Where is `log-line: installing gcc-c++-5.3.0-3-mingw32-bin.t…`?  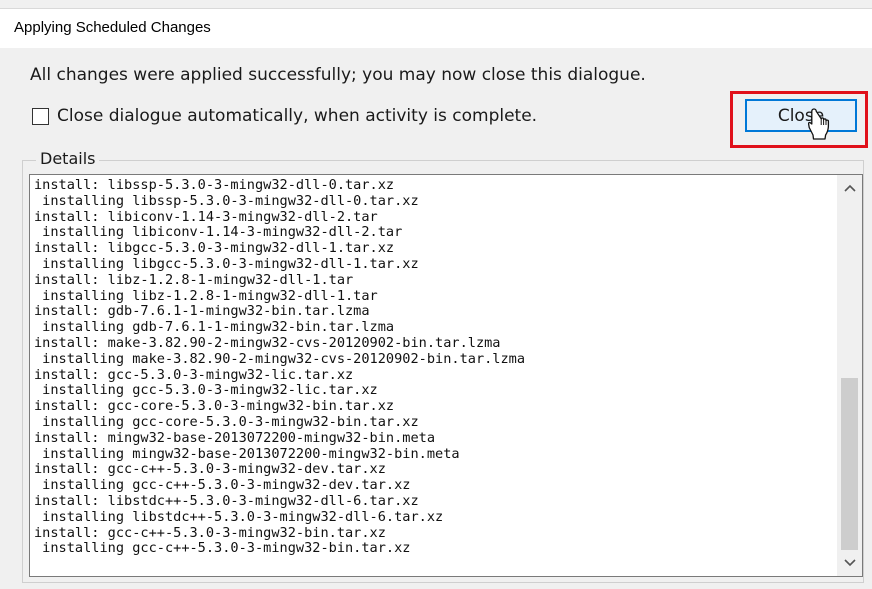 log-line: installing gcc-c++-5.3.0-3-mingw32-bin.t… is located at coordinates (222, 548).